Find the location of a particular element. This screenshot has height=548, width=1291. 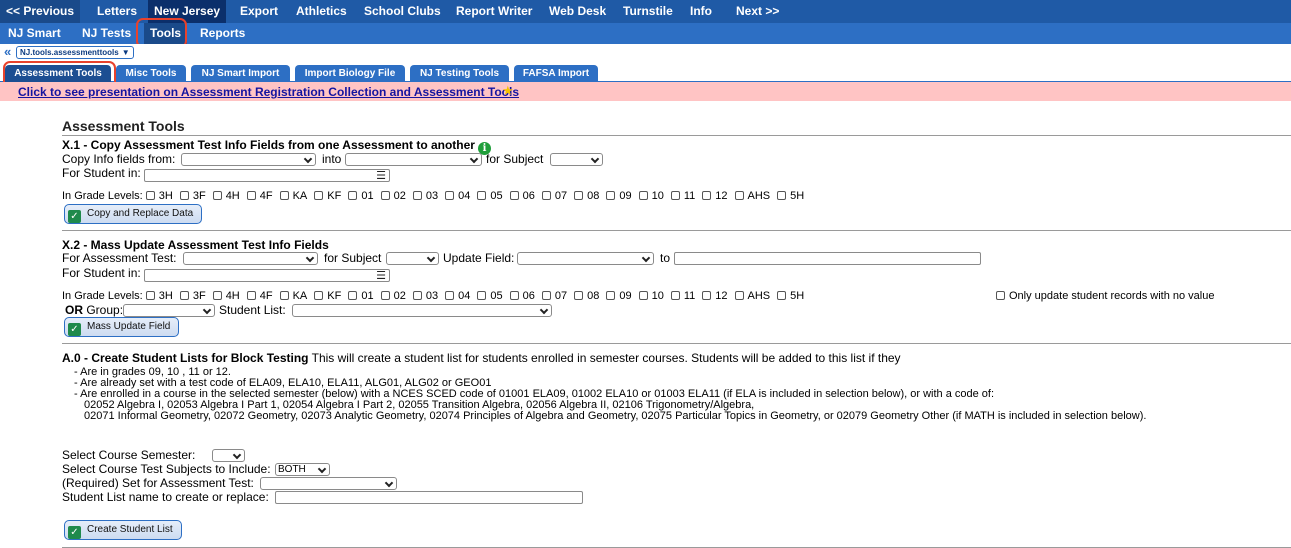

x1-subject-select is located at coordinates (576, 159).